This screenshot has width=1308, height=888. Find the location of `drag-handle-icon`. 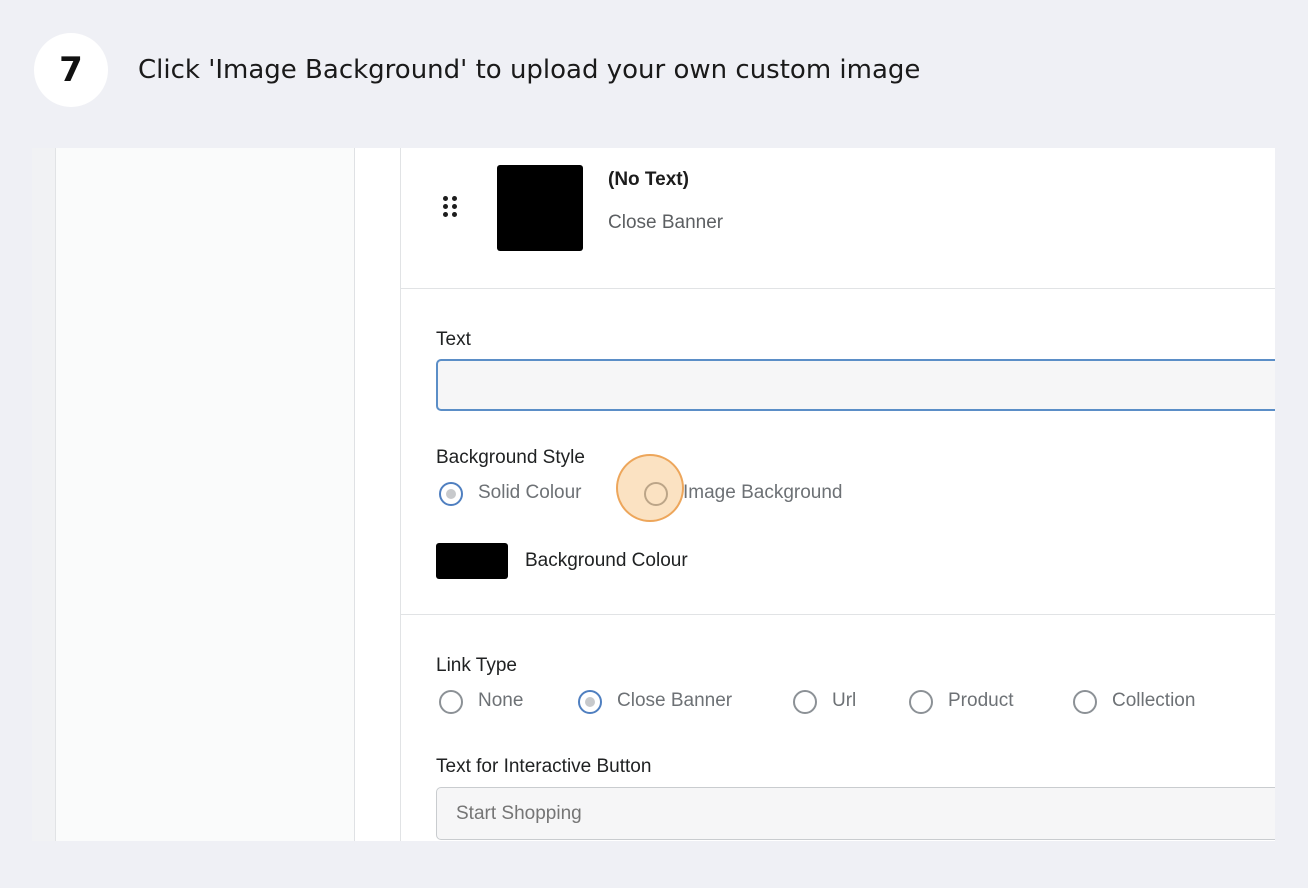

drag-handle-icon is located at coordinates (451, 209).